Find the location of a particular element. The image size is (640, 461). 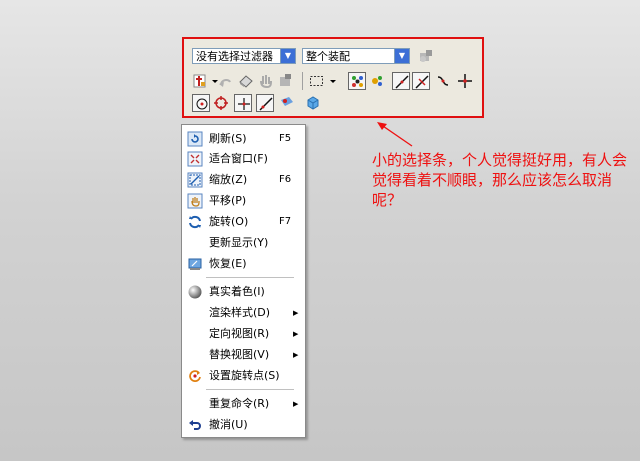

shading-sphere-icon is located at coordinates (195, 292).